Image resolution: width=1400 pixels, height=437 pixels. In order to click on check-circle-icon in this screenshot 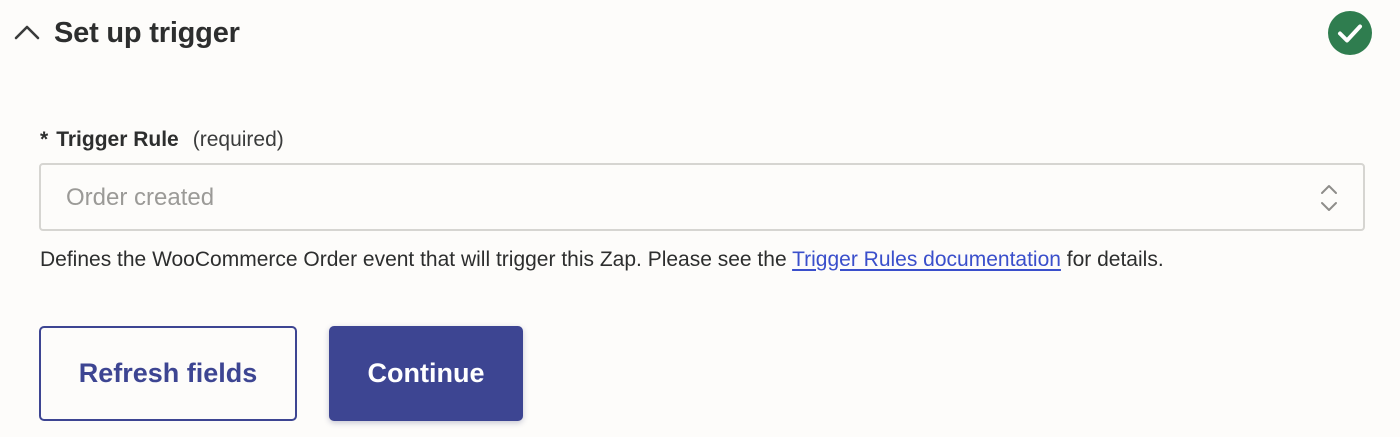, I will do `click(1350, 33)`.